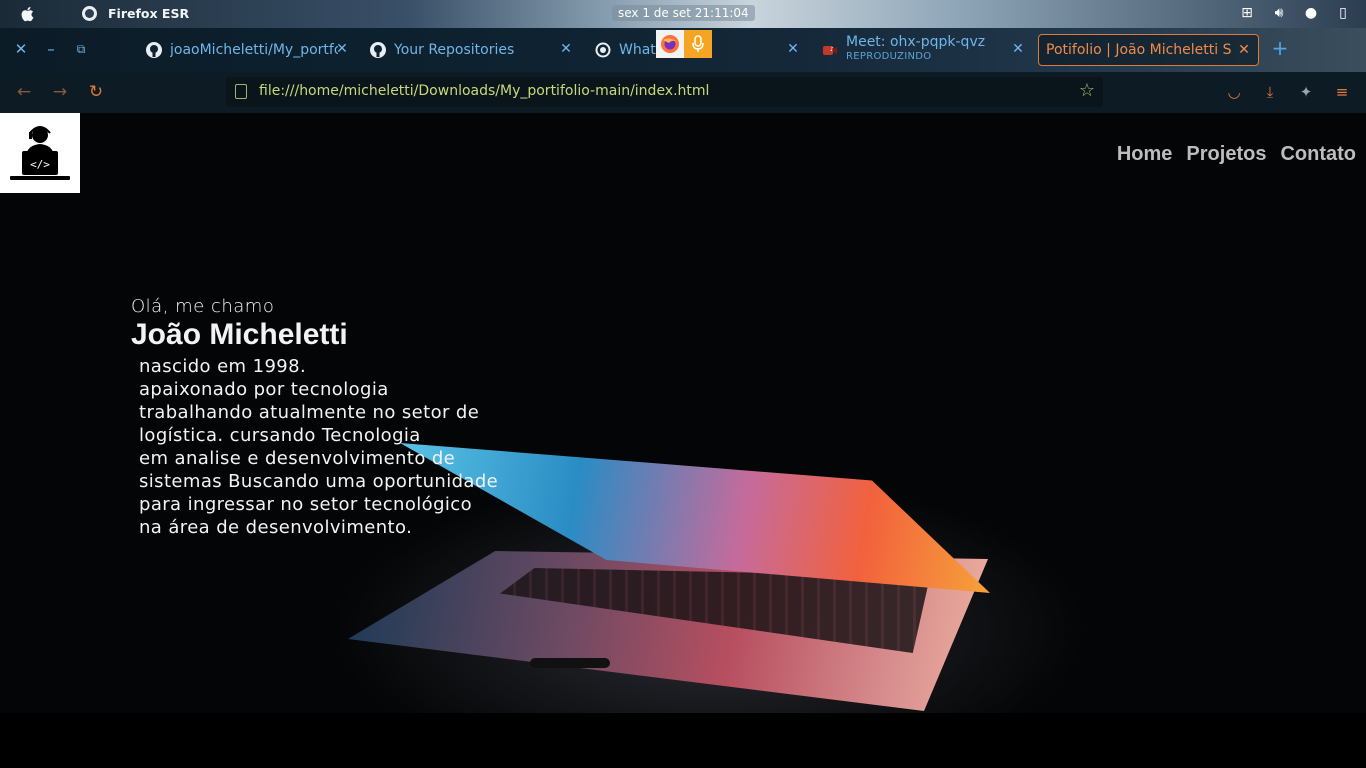 This screenshot has height=768, width=1366. I want to click on tab-label: joaoMicheletti/My_portfo, so click(254, 50).